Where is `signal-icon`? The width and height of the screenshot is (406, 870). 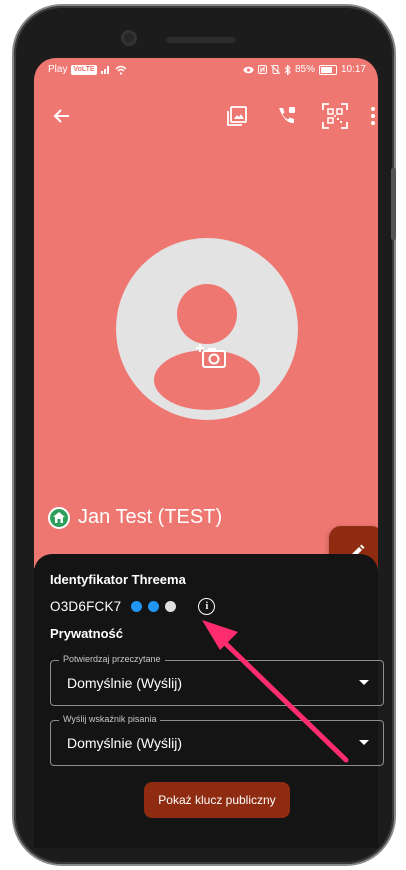
signal-icon is located at coordinates (104, 70).